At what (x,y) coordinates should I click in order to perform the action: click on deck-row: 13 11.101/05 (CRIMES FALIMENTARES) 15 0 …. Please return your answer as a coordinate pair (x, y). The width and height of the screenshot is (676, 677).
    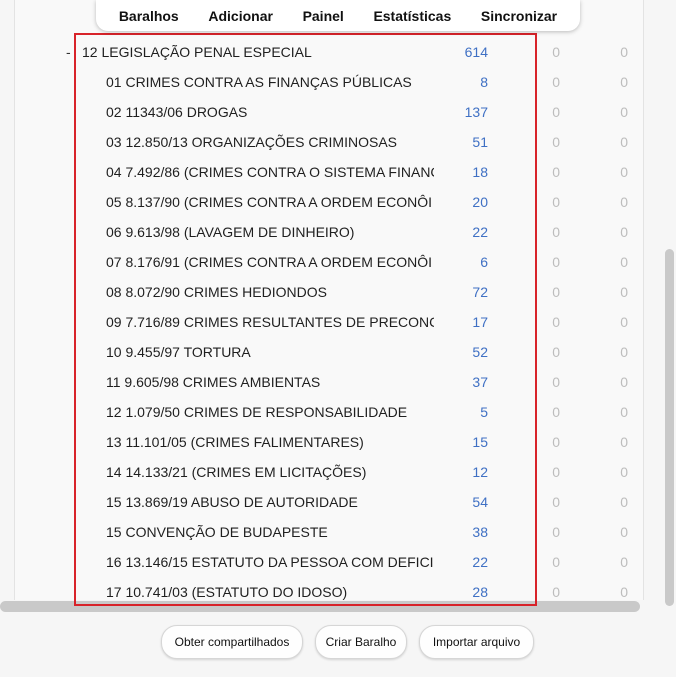
    Looking at the image, I should click on (338, 442).